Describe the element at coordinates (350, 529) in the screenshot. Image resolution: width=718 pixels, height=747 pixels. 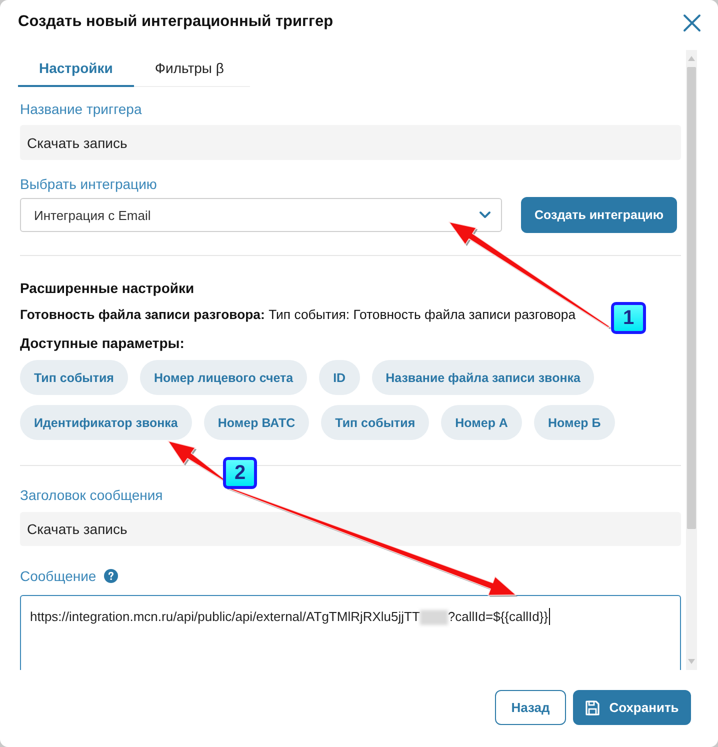
I see `message-subject-field: Скачать запись` at that location.